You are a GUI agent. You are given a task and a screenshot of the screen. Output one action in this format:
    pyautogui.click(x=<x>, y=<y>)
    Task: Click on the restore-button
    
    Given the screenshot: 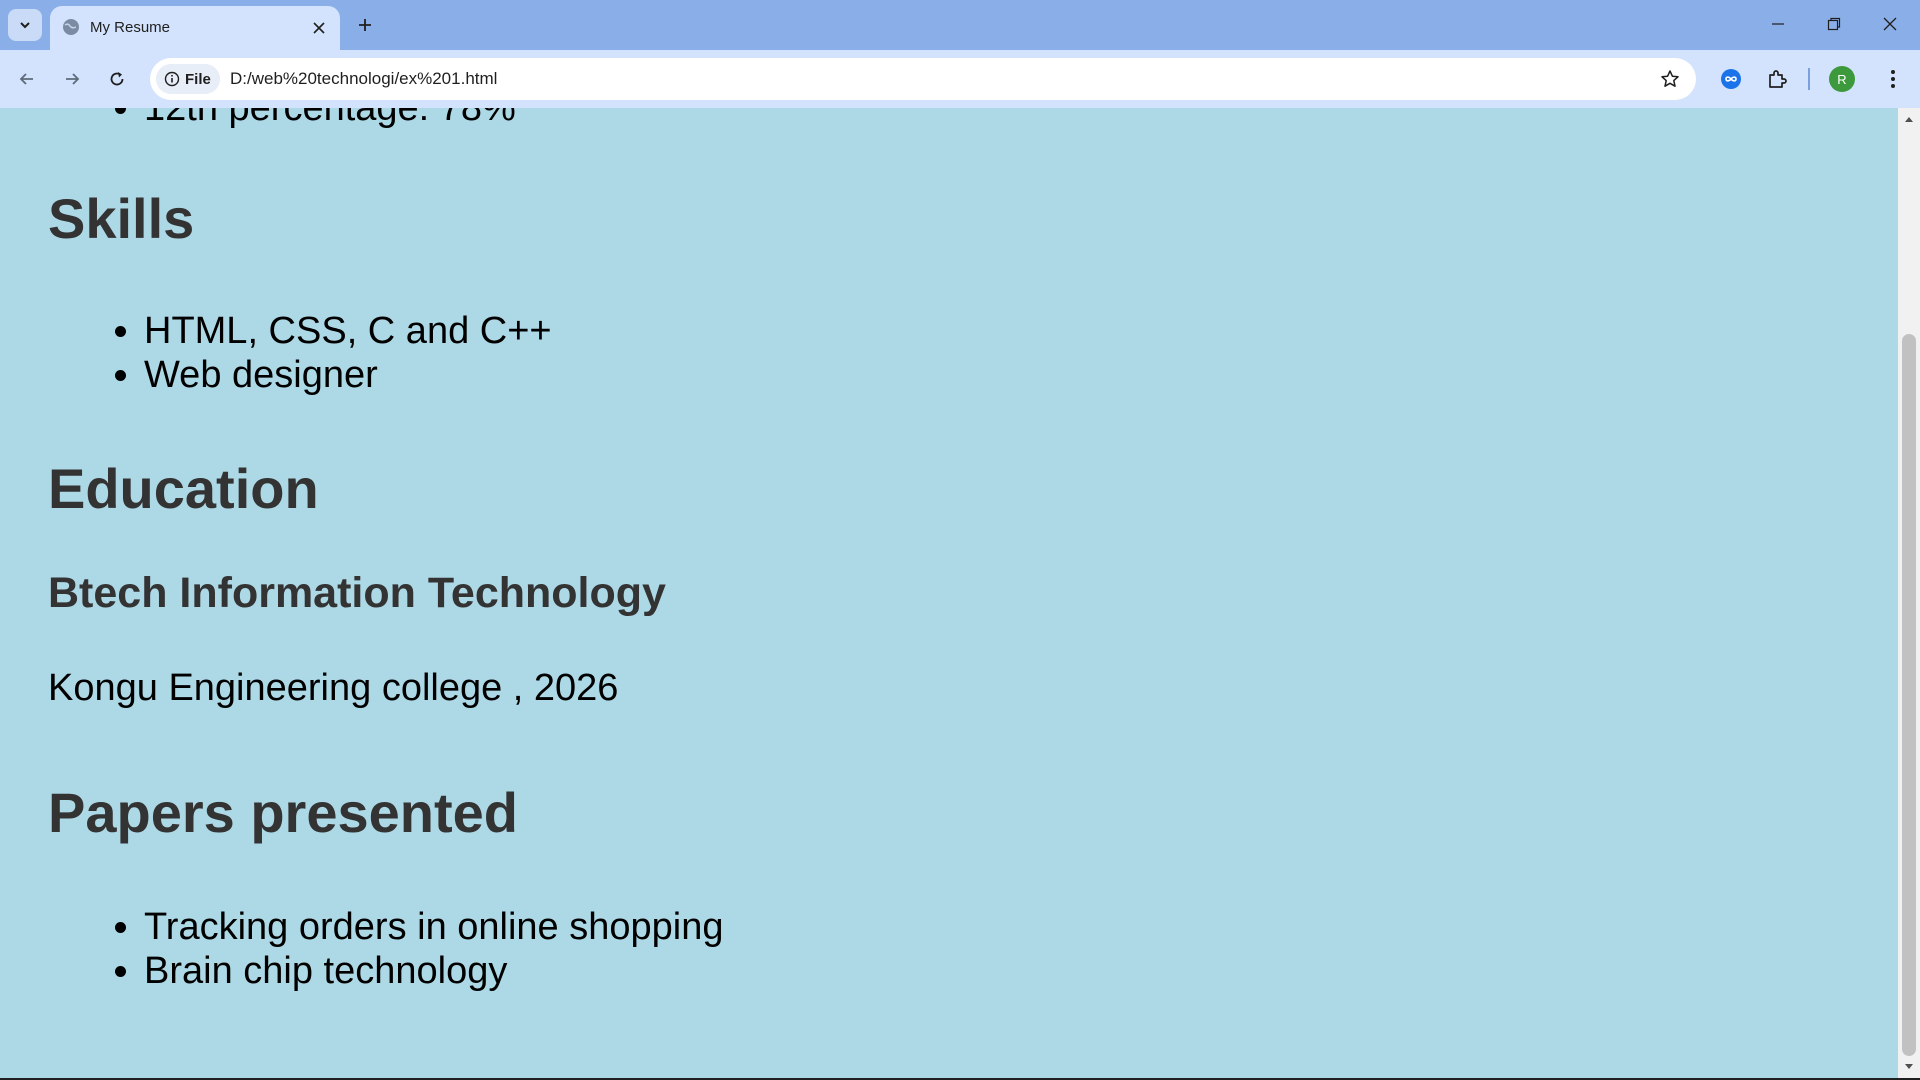 What is the action you would take?
    pyautogui.click(x=1834, y=24)
    